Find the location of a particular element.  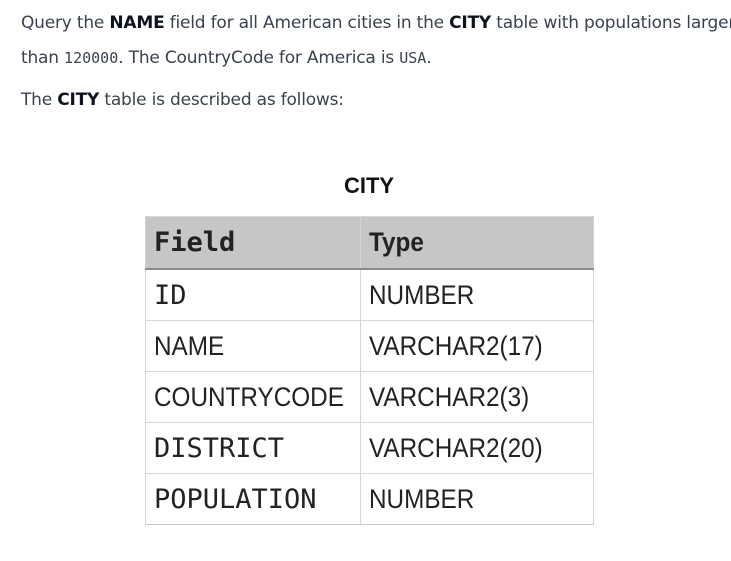

table-row: POPULATION NUMBER is located at coordinates (369, 499).